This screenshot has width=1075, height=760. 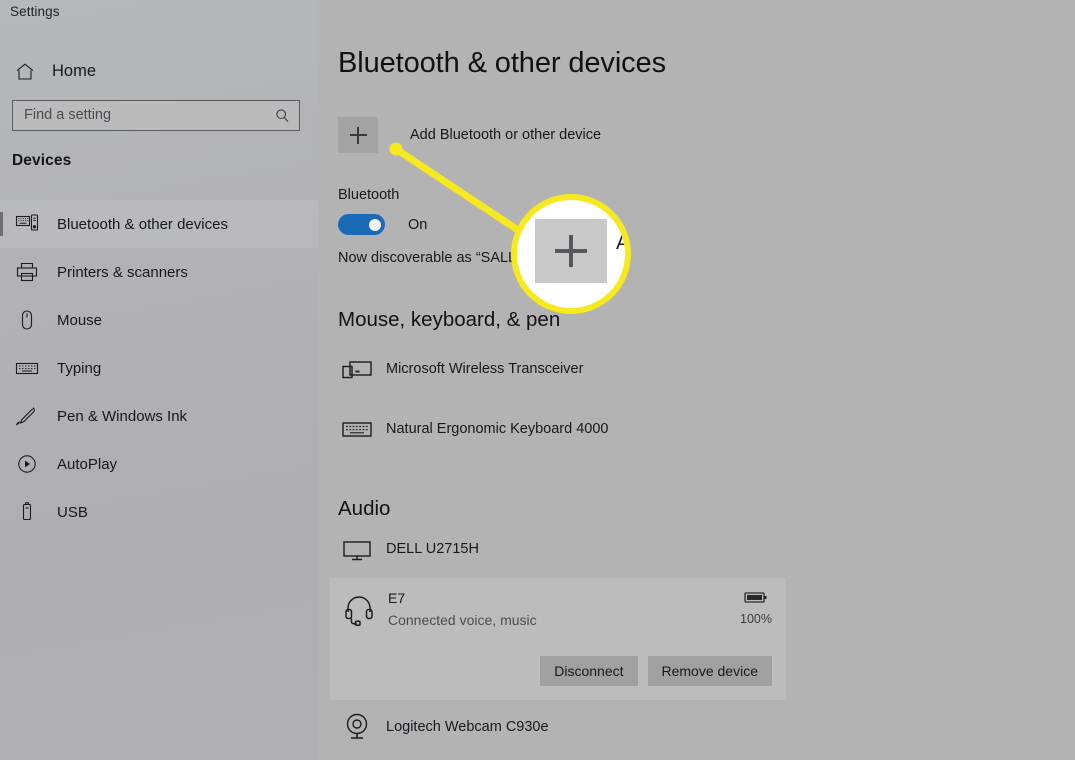 I want to click on sidebar-home-label: Home, so click(x=74, y=70).